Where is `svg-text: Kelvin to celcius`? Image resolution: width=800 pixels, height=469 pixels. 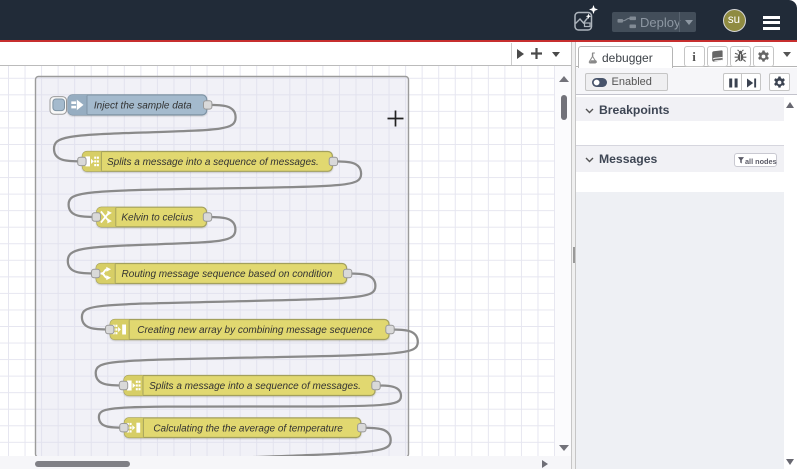
svg-text: Kelvin to celcius is located at coordinates (157, 217).